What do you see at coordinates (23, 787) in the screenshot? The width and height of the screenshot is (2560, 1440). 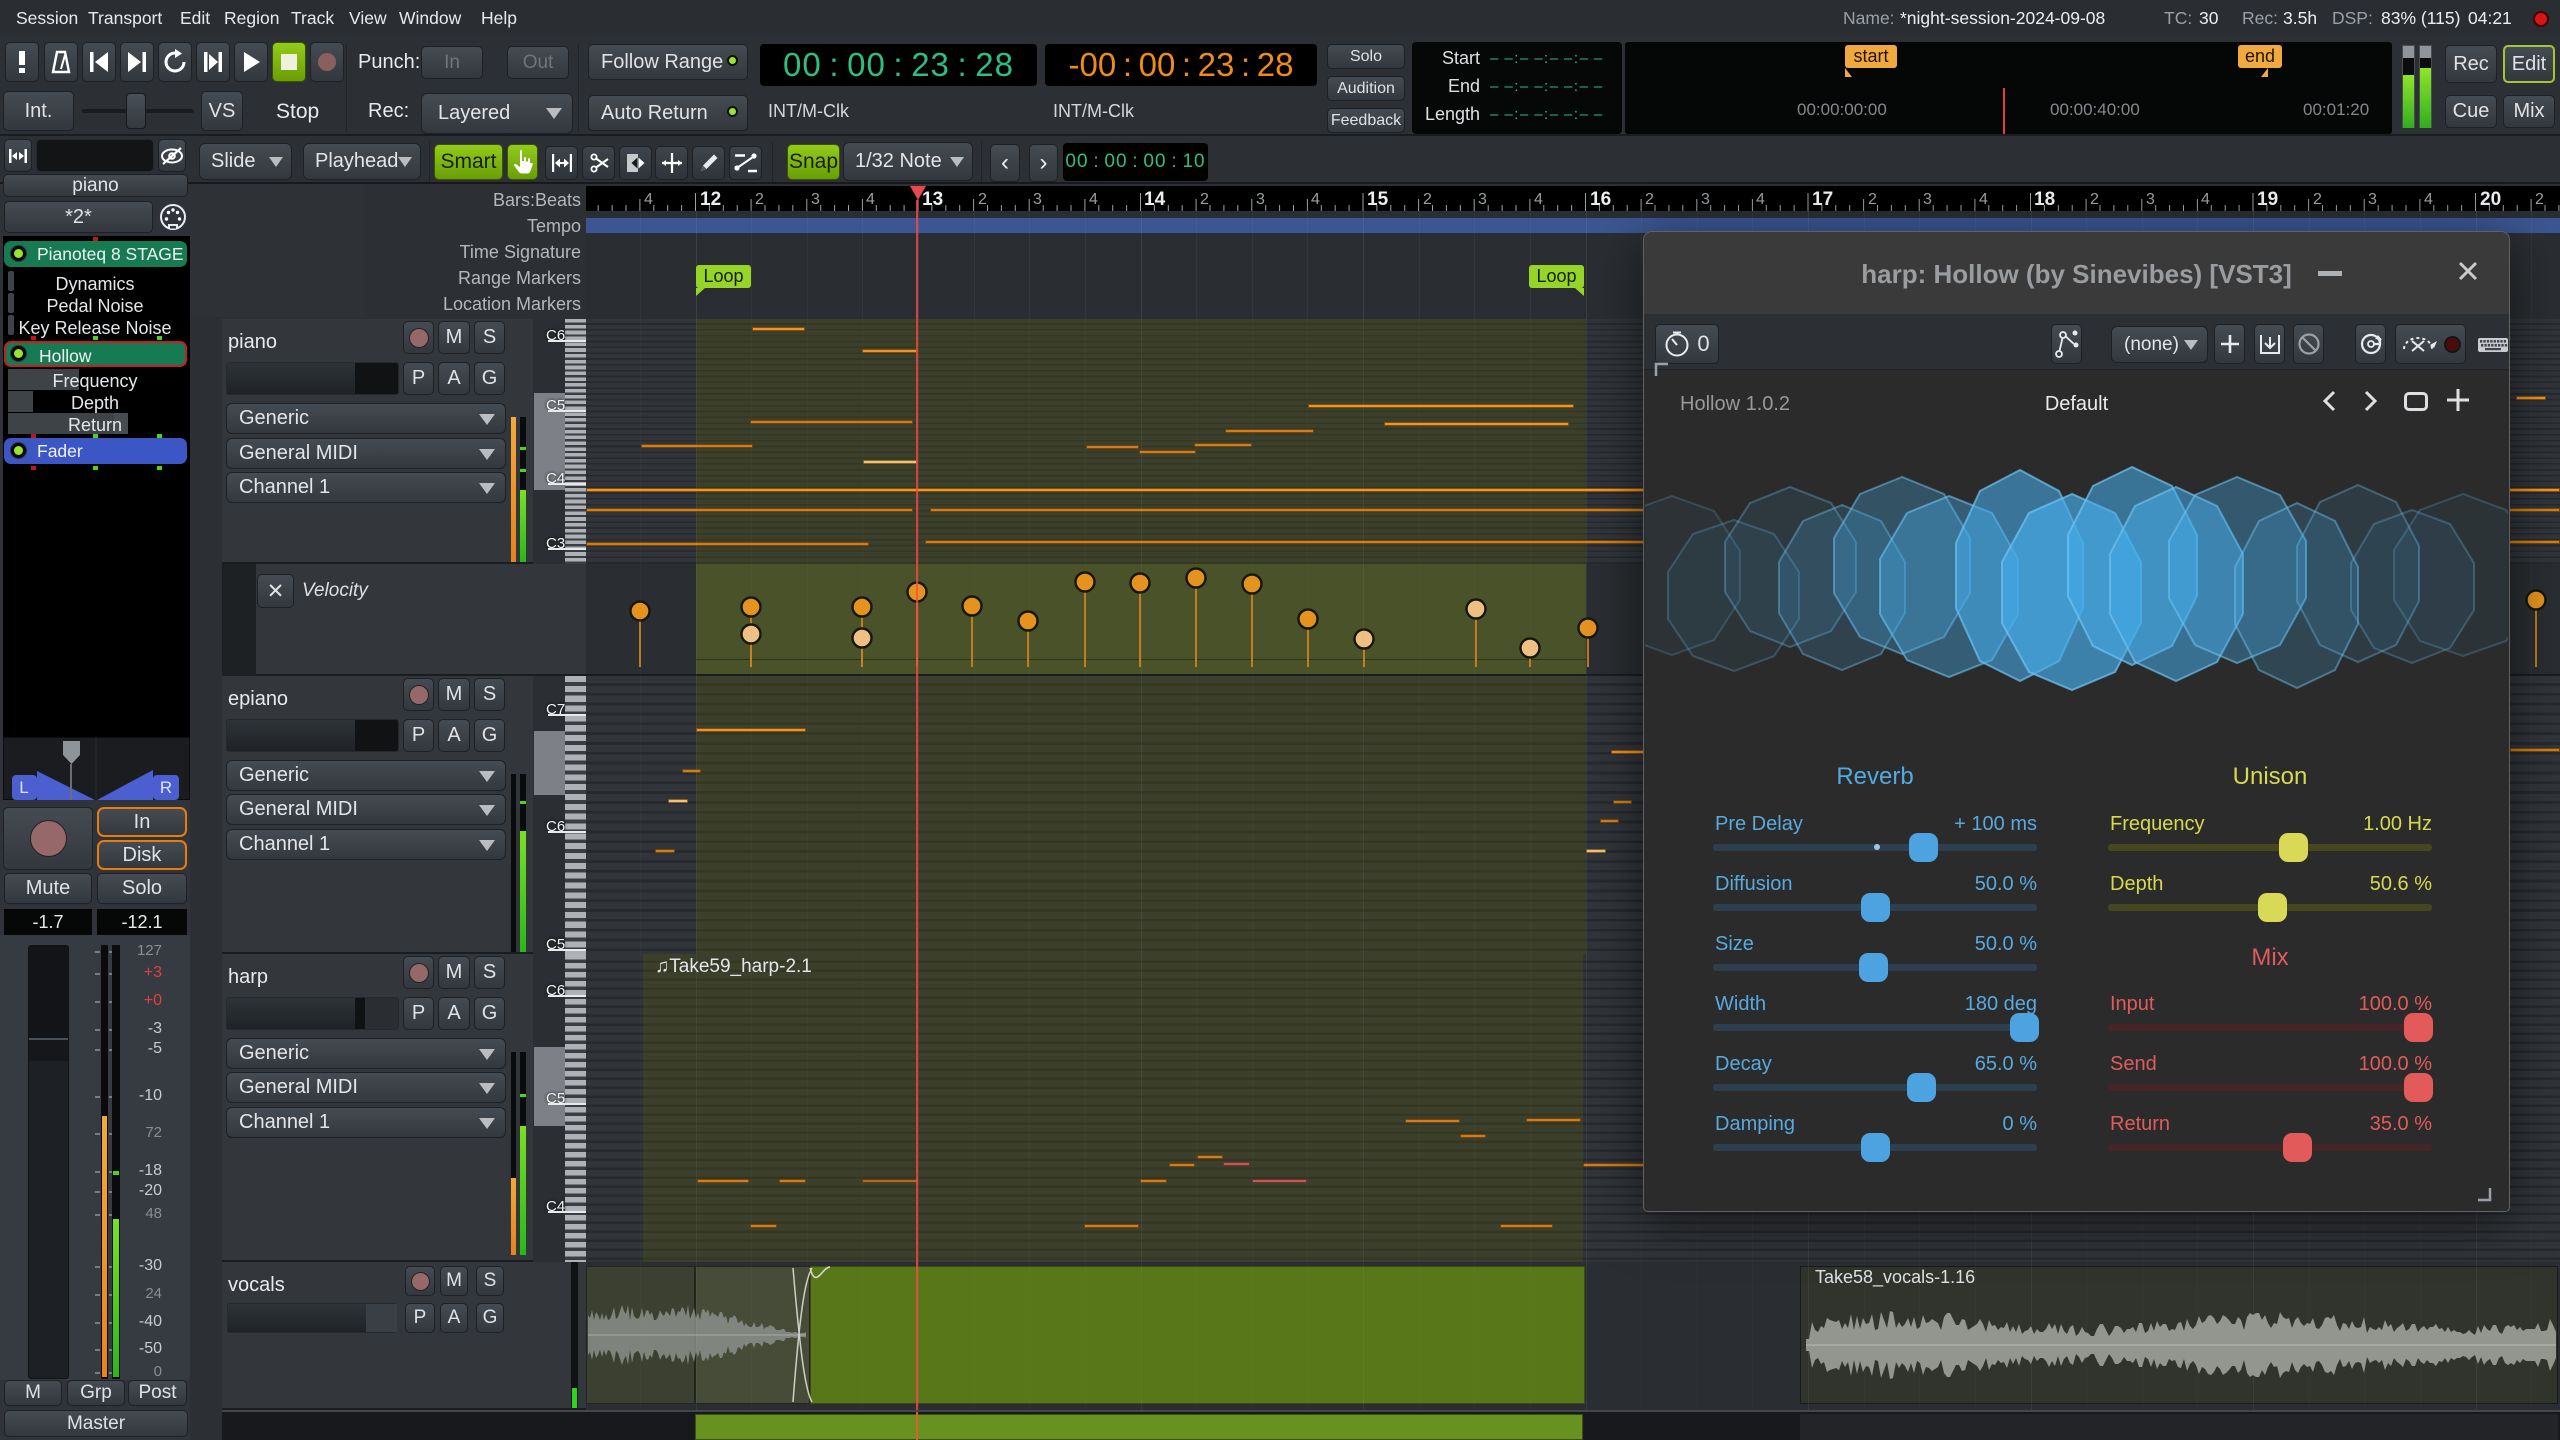 I see `svg-text: L` at bounding box center [23, 787].